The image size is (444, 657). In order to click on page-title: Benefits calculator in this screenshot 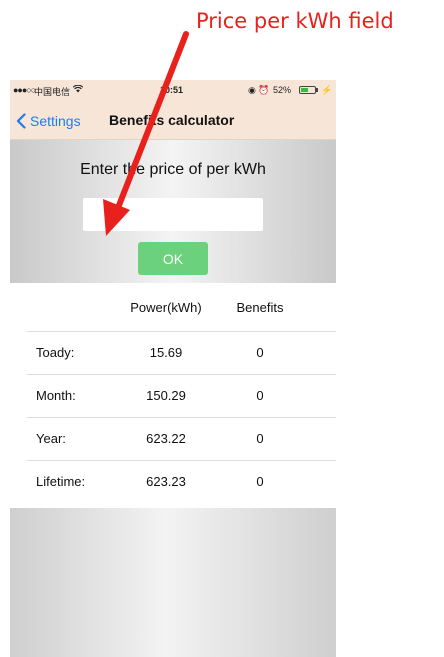, I will do `click(172, 120)`.